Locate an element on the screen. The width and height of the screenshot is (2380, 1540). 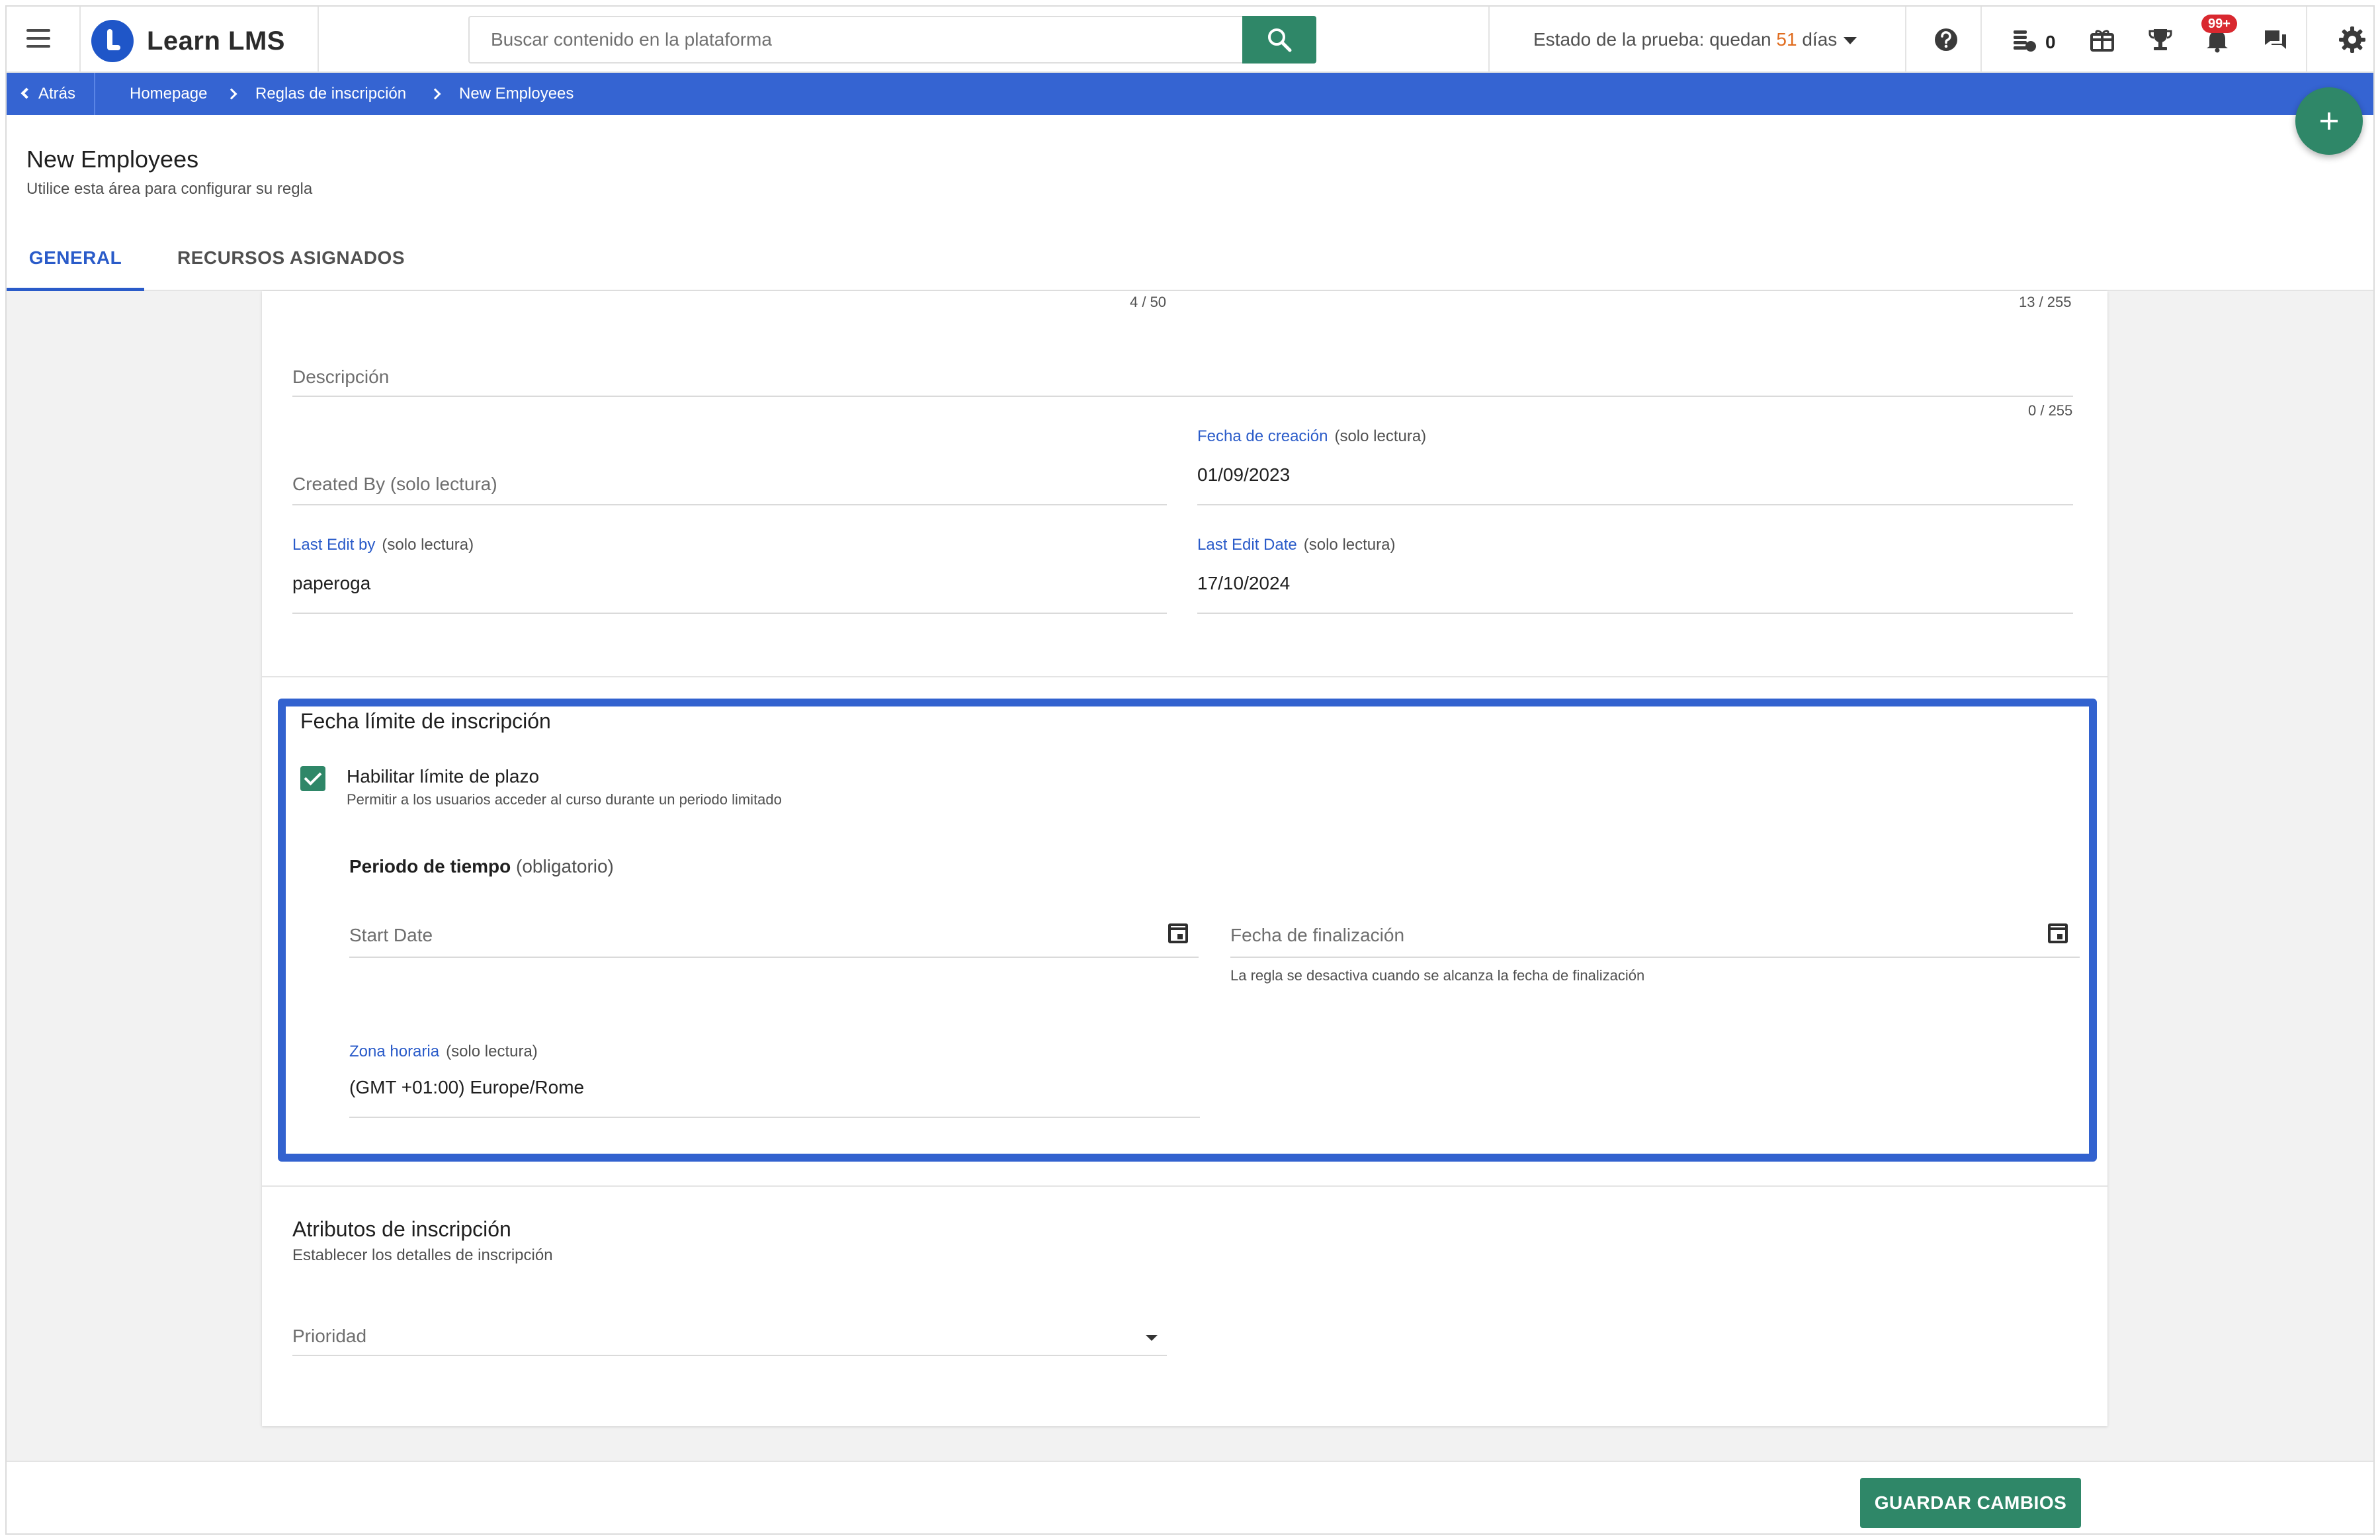
last-edit-date-field: Last Edit Date (solo lectura) 17/10/2024 is located at coordinates (1635, 573).